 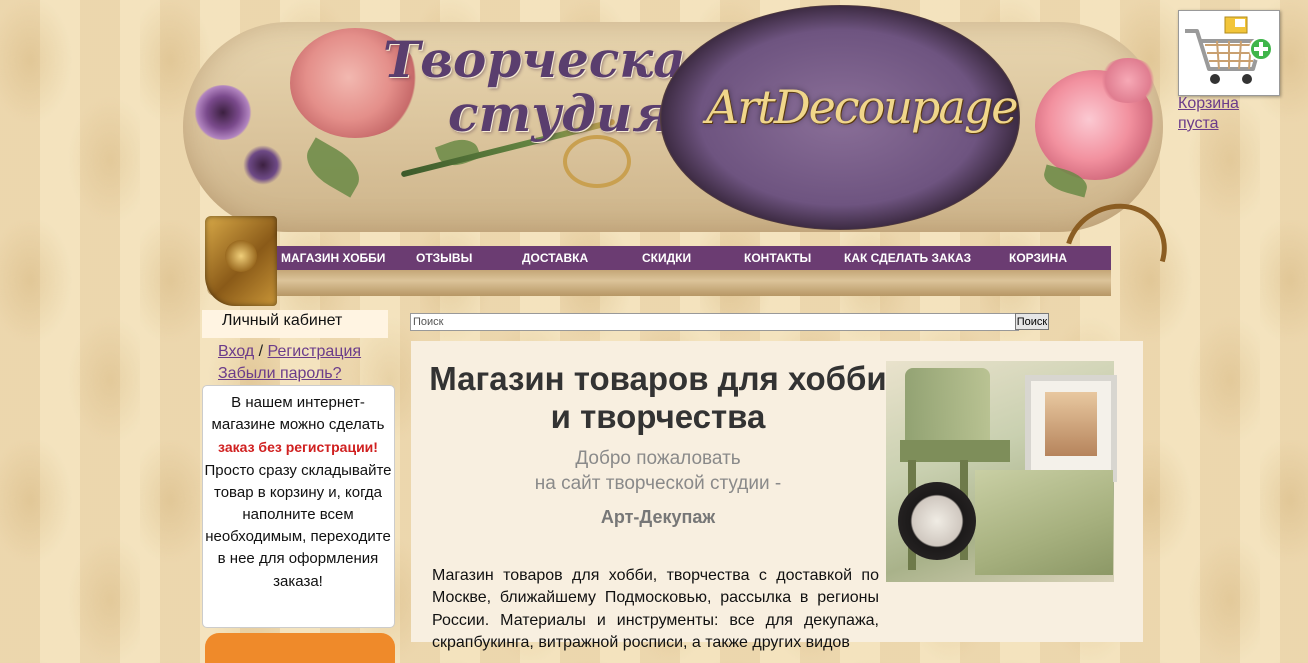 What do you see at coordinates (658, 517) in the screenshot?
I see `brand-name: Арт-Декупаж` at bounding box center [658, 517].